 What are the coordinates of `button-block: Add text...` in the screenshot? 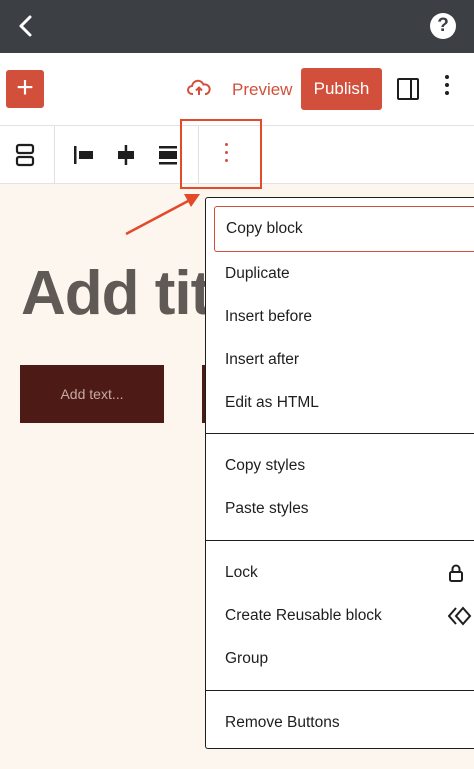 It's located at (92, 394).